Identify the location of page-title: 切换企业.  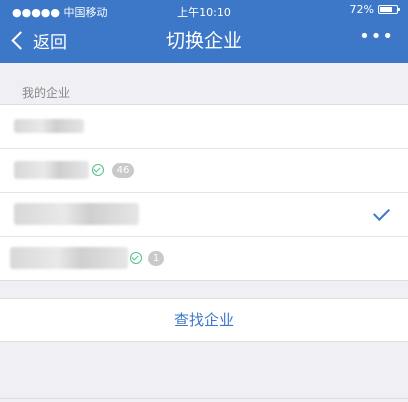
(203, 41).